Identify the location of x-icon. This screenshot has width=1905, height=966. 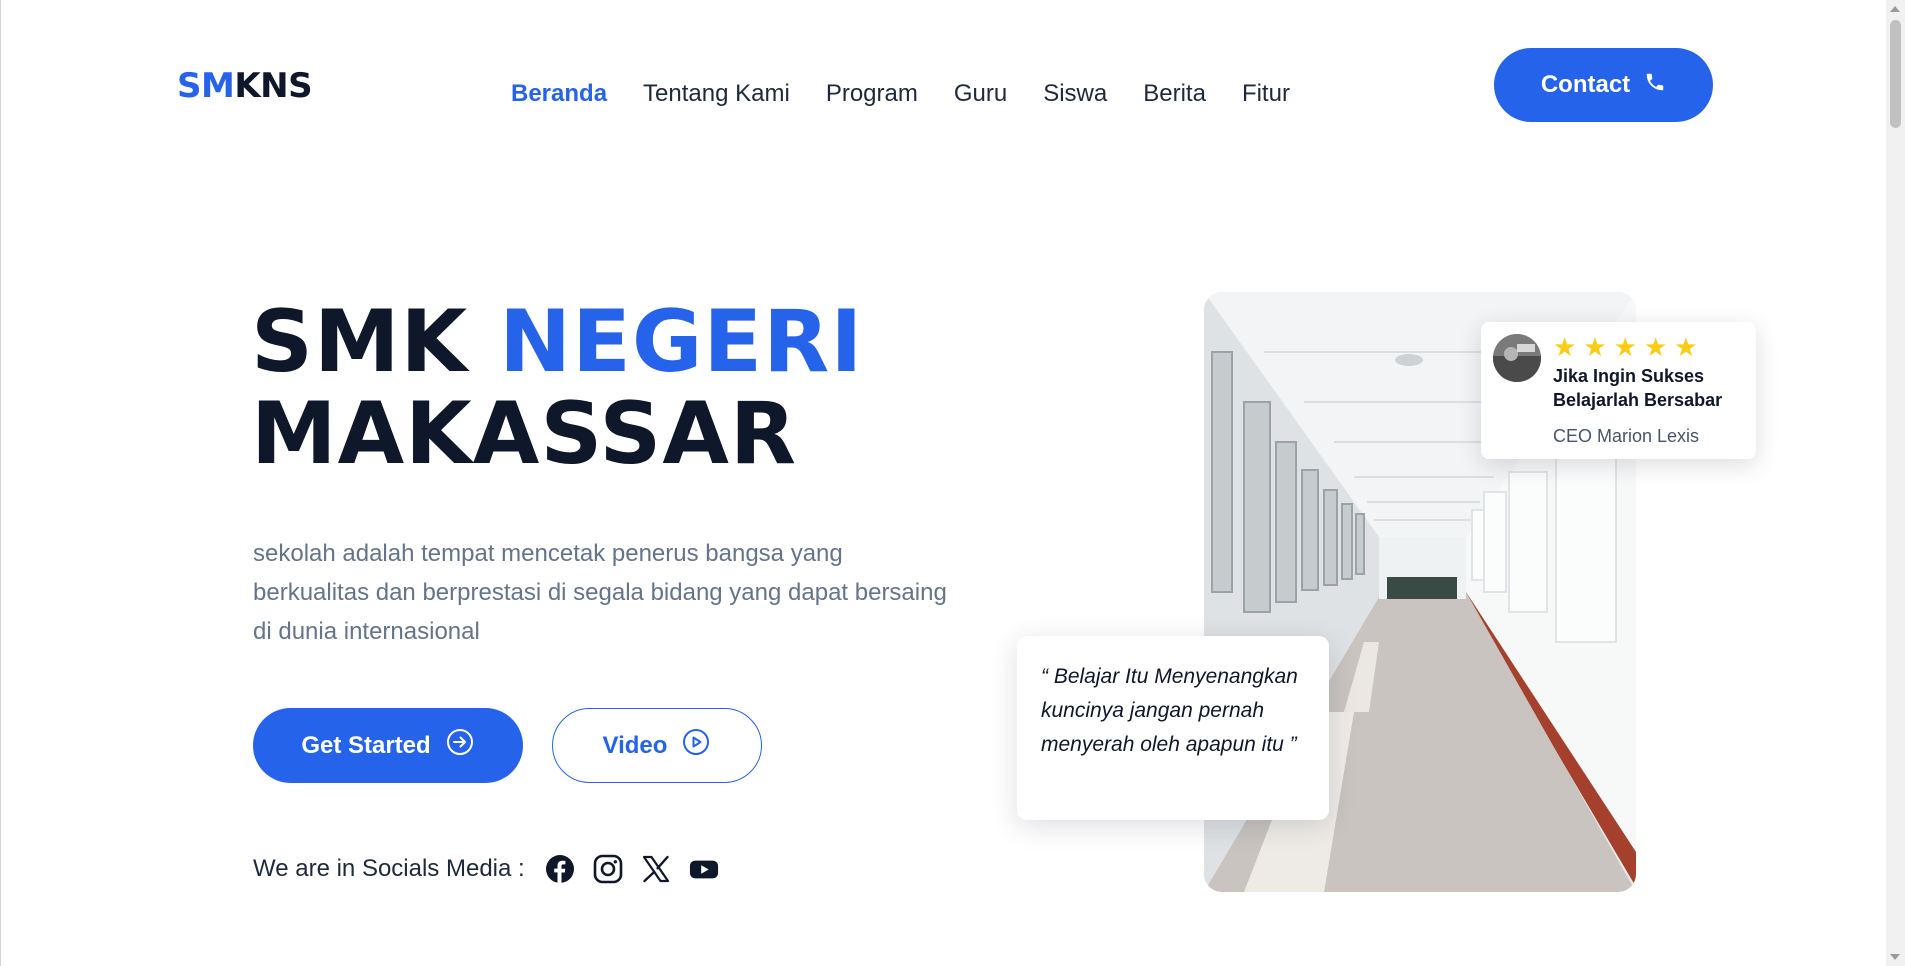
(656, 869).